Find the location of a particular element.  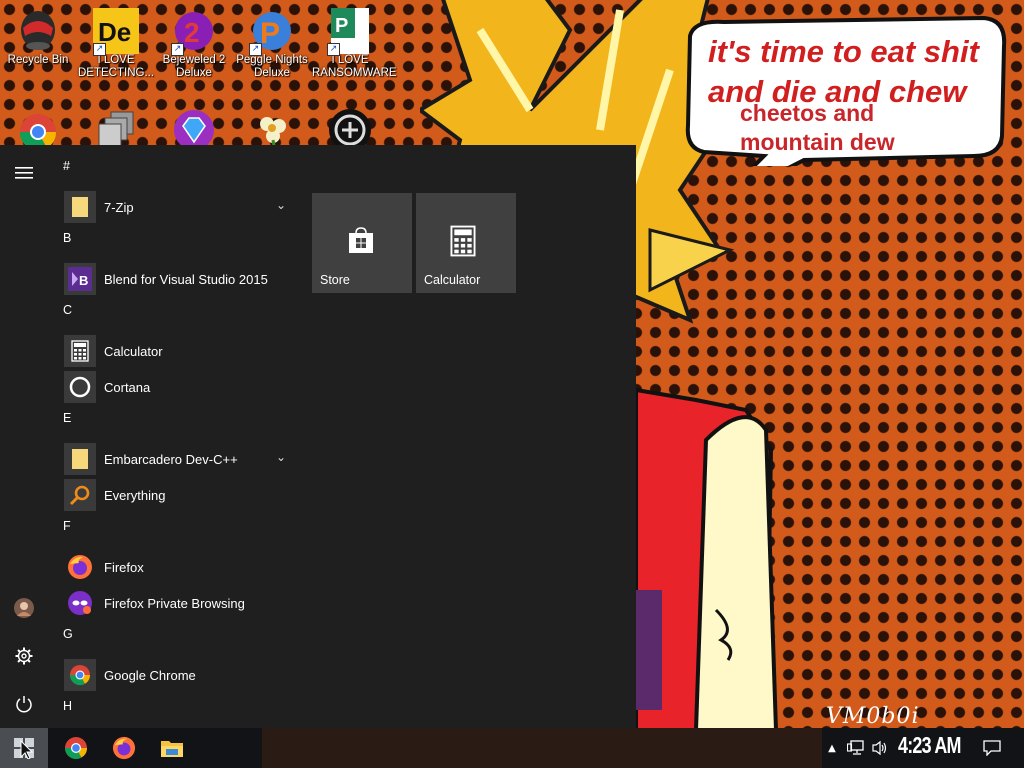

svg-text: 2 is located at coordinates (192, 32).